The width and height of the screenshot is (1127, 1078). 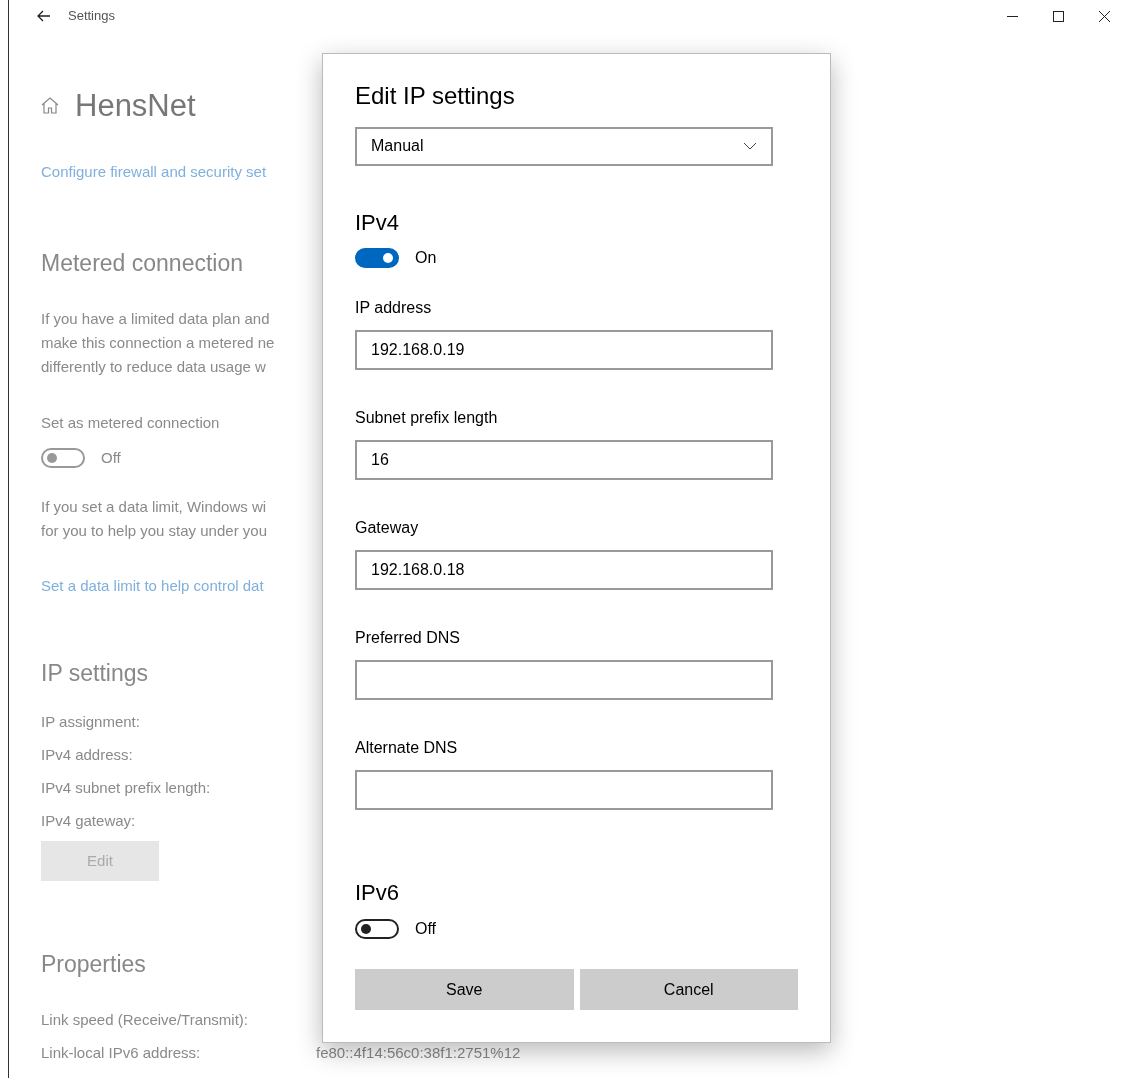 What do you see at coordinates (387, 528) in the screenshot?
I see `field-label: Gateway` at bounding box center [387, 528].